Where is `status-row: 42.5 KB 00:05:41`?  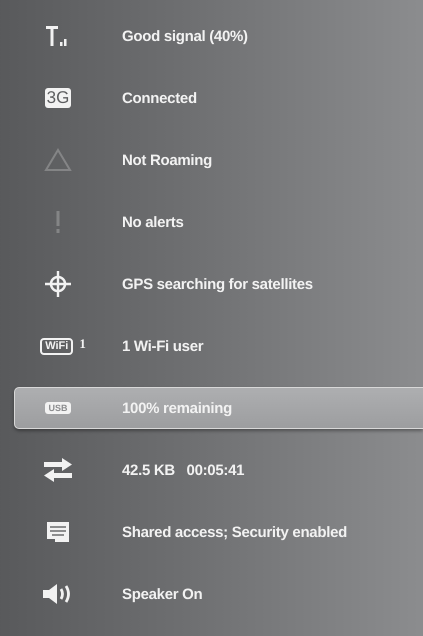 status-row: 42.5 KB 00:05:41 is located at coordinates (218, 470).